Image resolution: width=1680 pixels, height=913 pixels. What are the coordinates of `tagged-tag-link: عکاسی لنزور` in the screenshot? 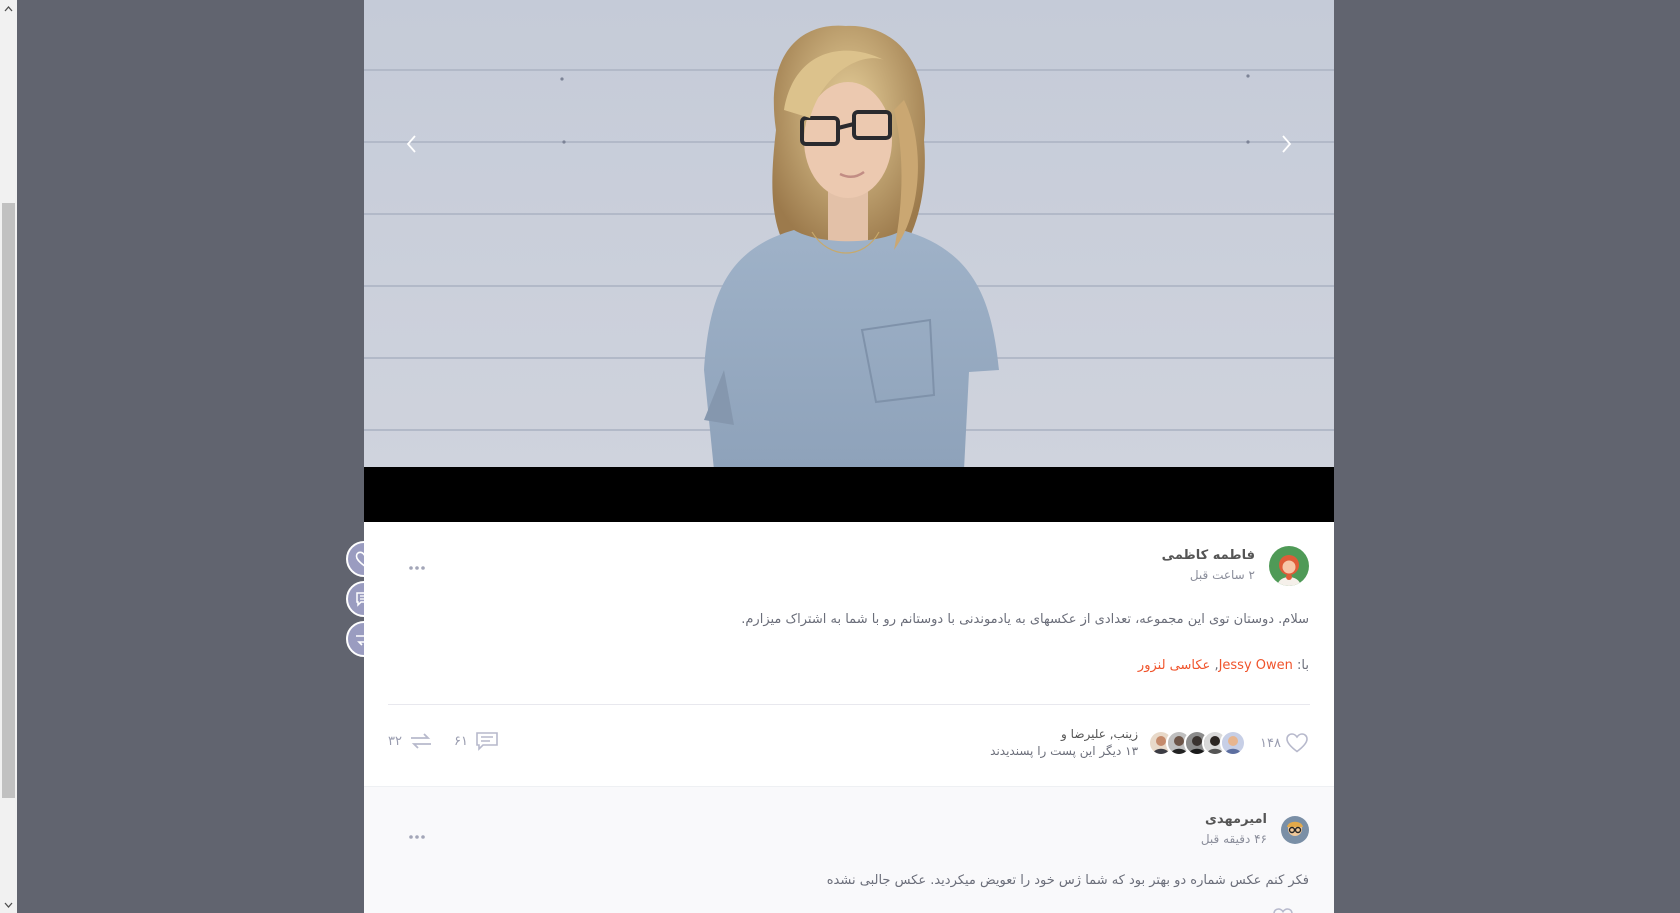 It's located at (1174, 665).